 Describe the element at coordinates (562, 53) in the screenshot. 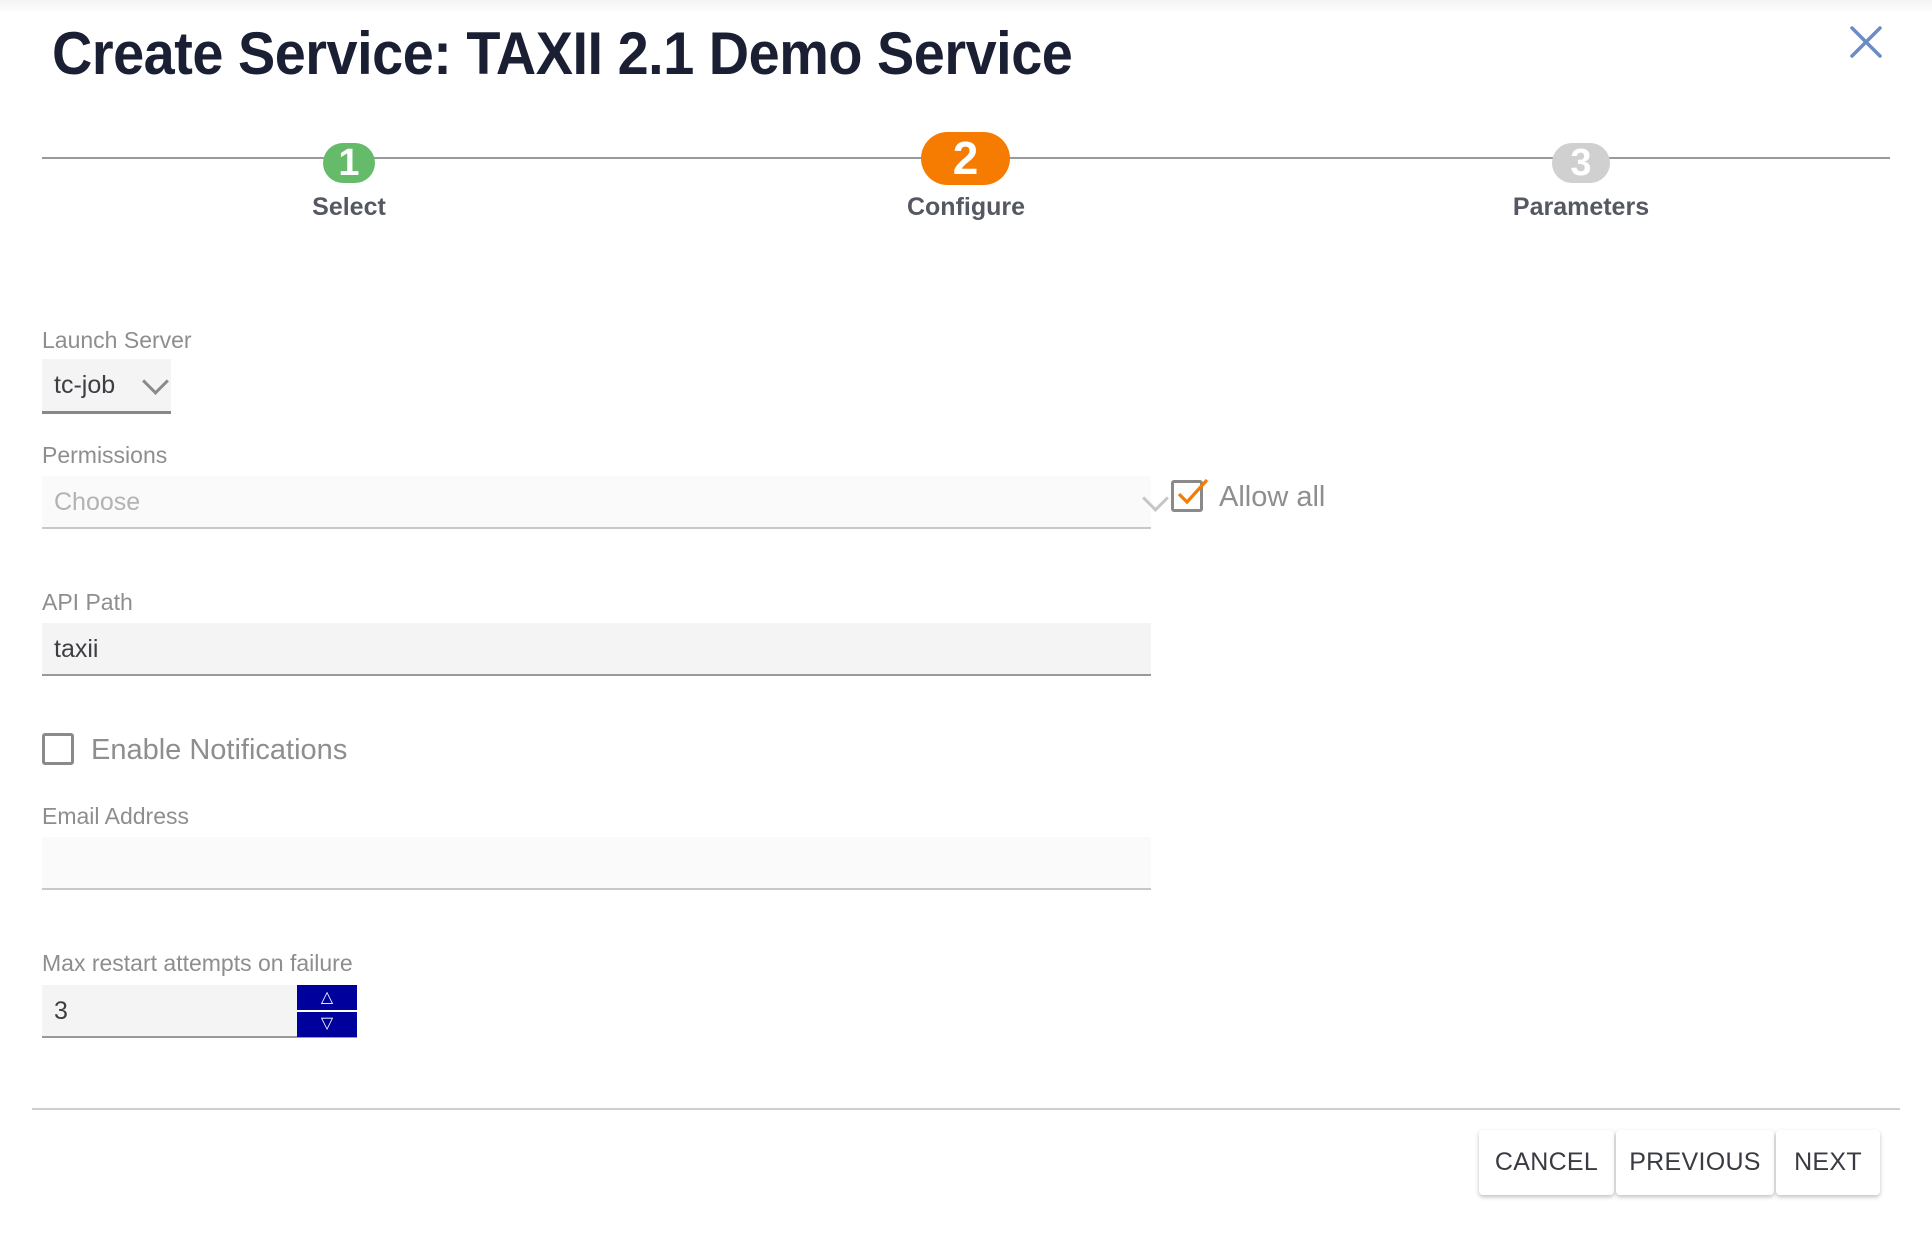

I see `dialog-title: Create Service: TAXII 2.1 Demo Service` at that location.